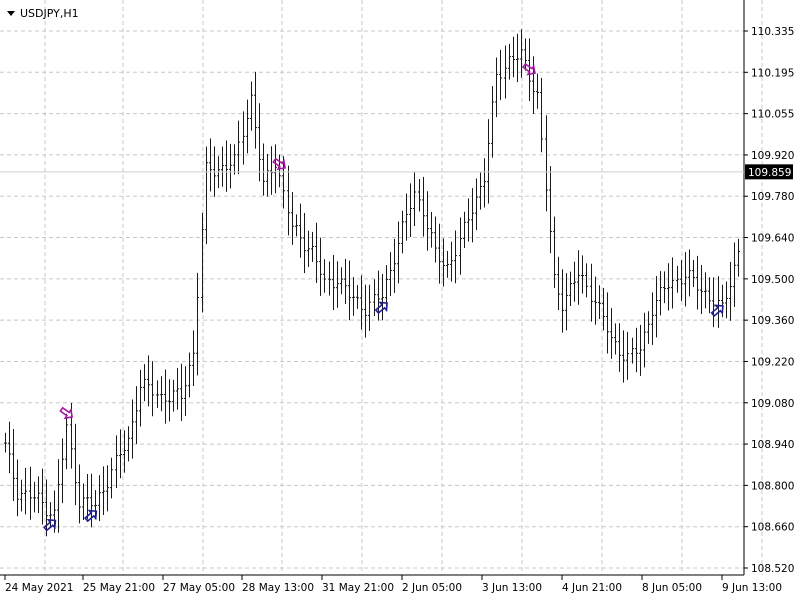 Image resolution: width=800 pixels, height=600 pixels. What do you see at coordinates (39, 588) in the screenshot?
I see `time-tick-label: 24 May 2021` at bounding box center [39, 588].